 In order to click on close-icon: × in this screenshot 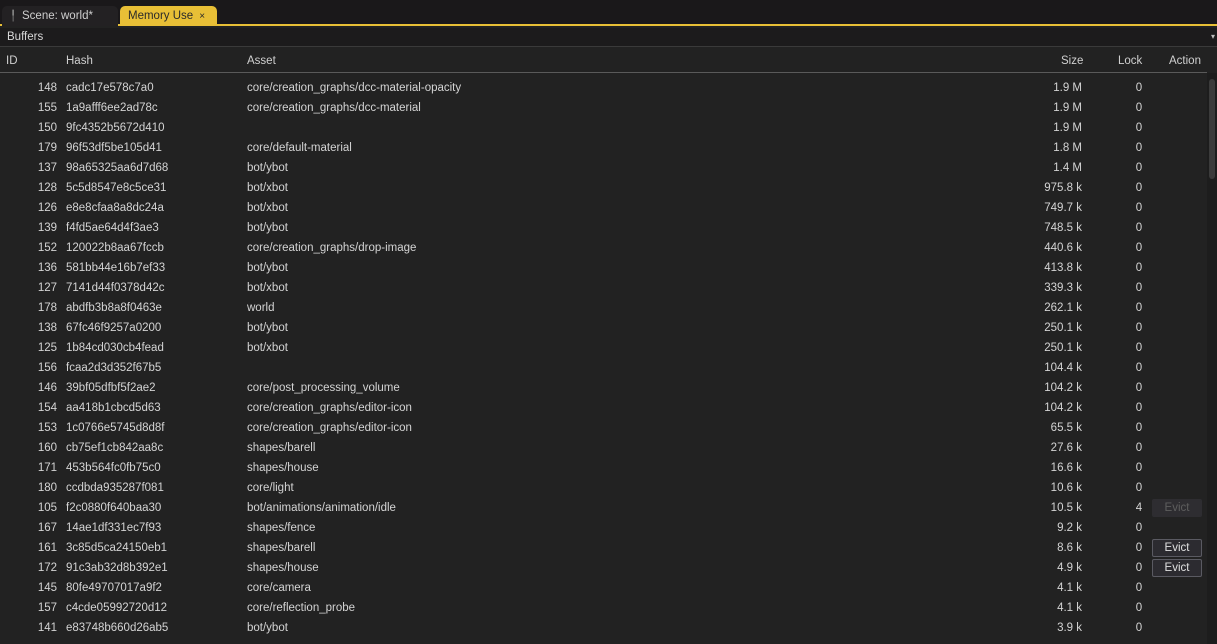, I will do `click(202, 17)`.